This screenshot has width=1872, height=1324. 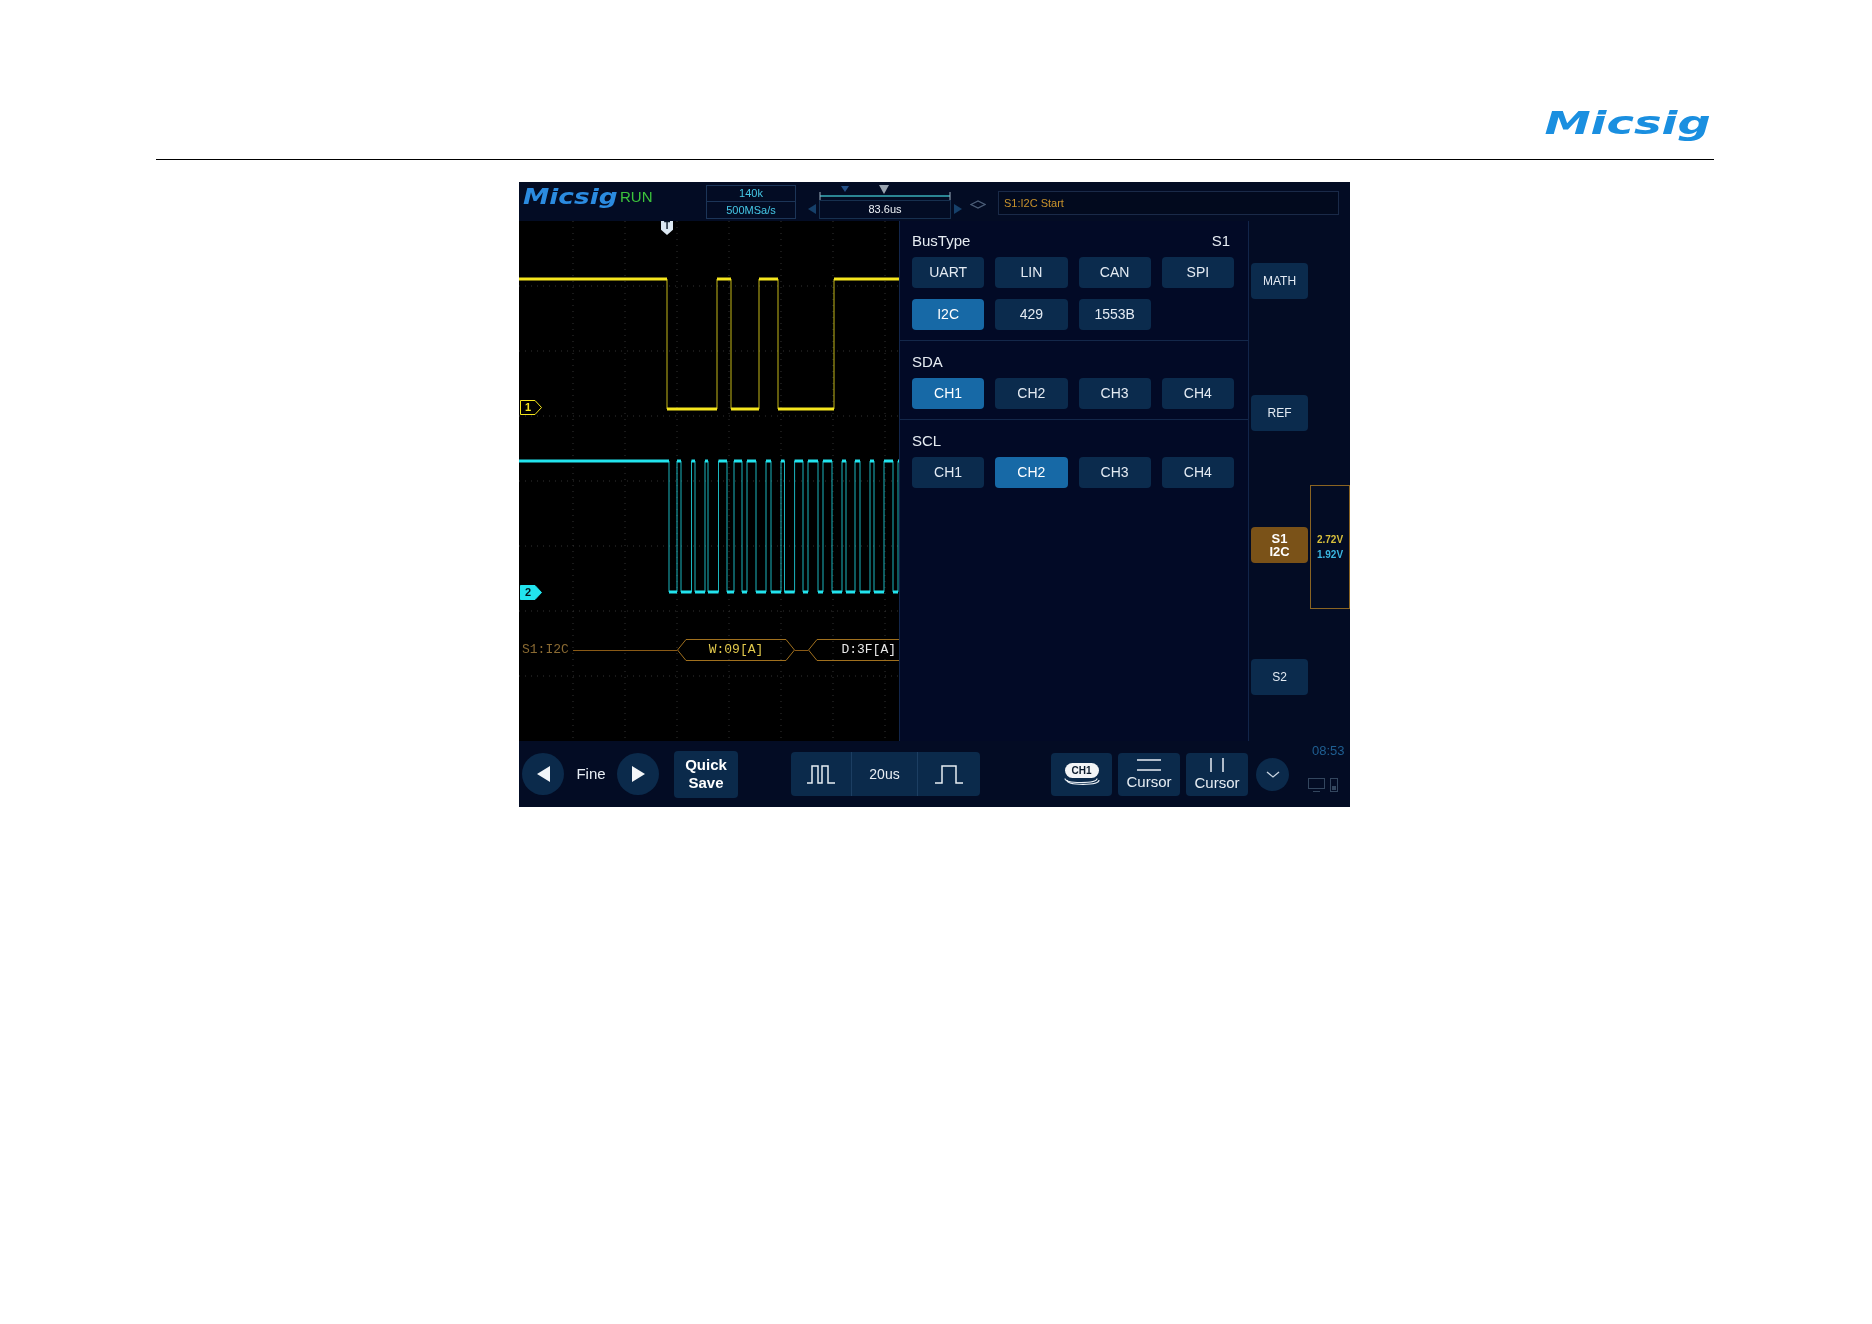 I want to click on channel-button: CH1, so click(x=1081, y=774).